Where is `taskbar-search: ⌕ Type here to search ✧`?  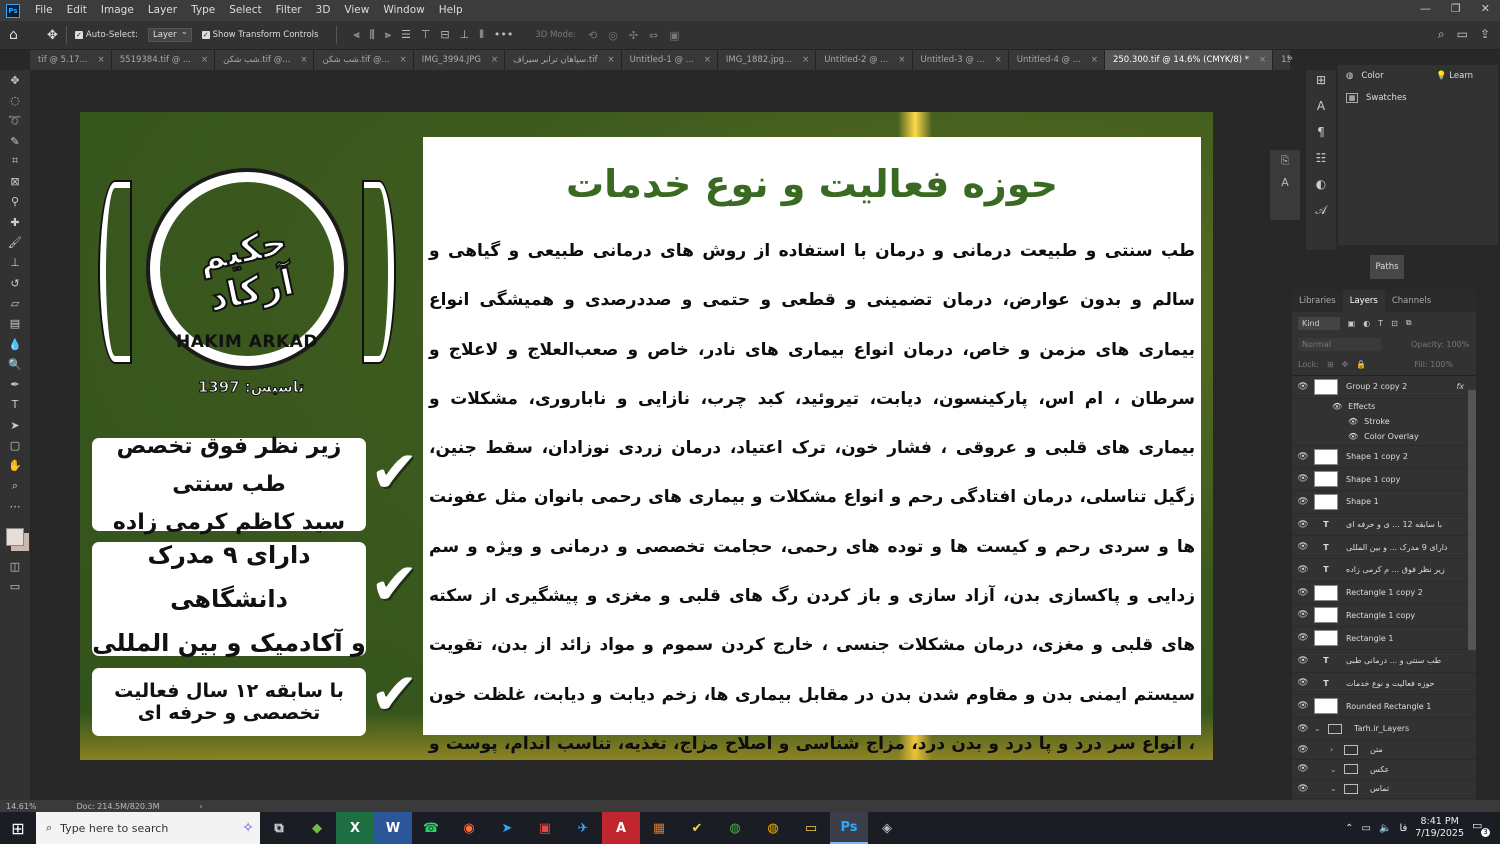 taskbar-search: ⌕ Type here to search ✧ is located at coordinates (148, 828).